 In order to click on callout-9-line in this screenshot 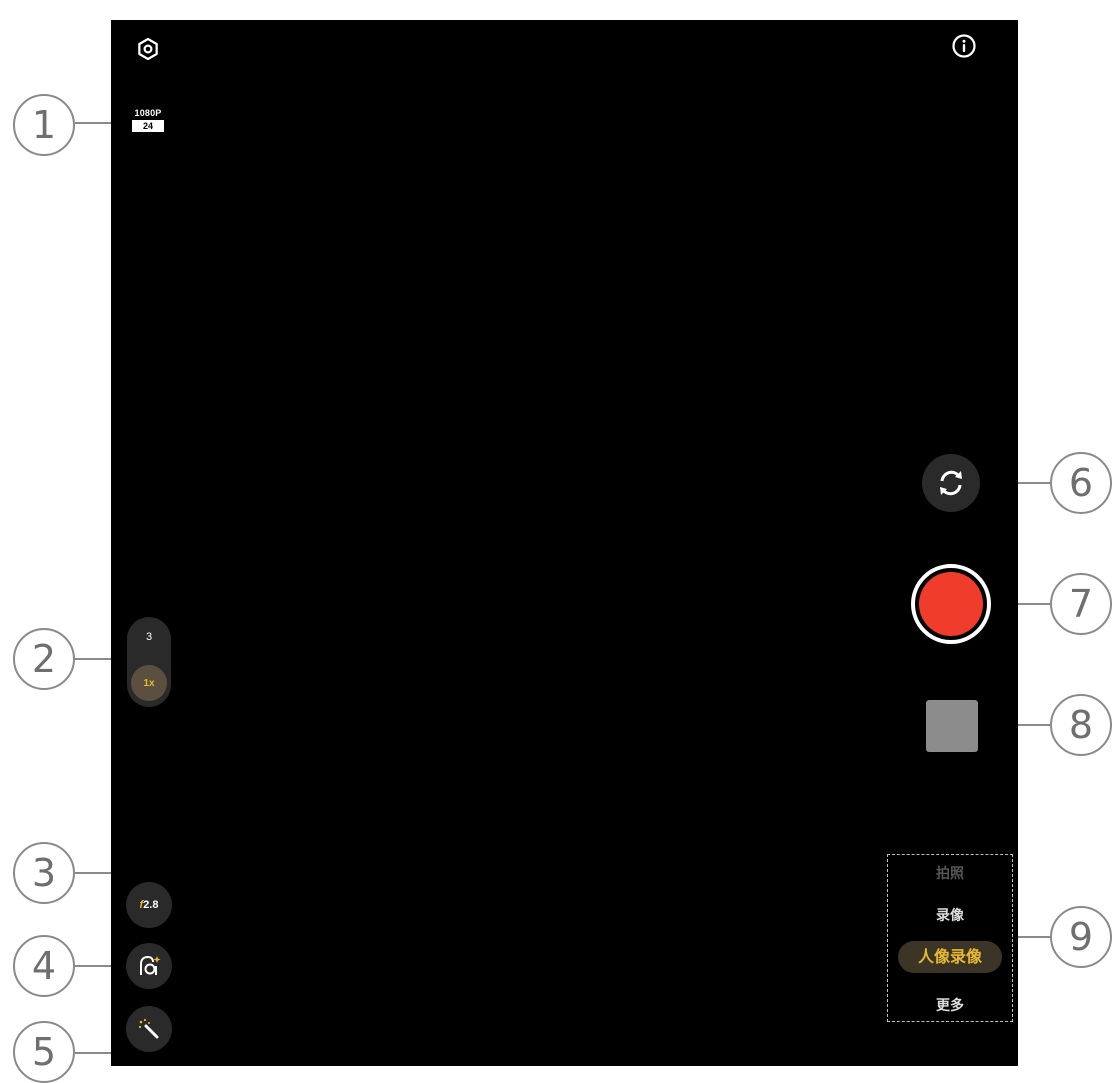, I will do `click(1032, 937)`.